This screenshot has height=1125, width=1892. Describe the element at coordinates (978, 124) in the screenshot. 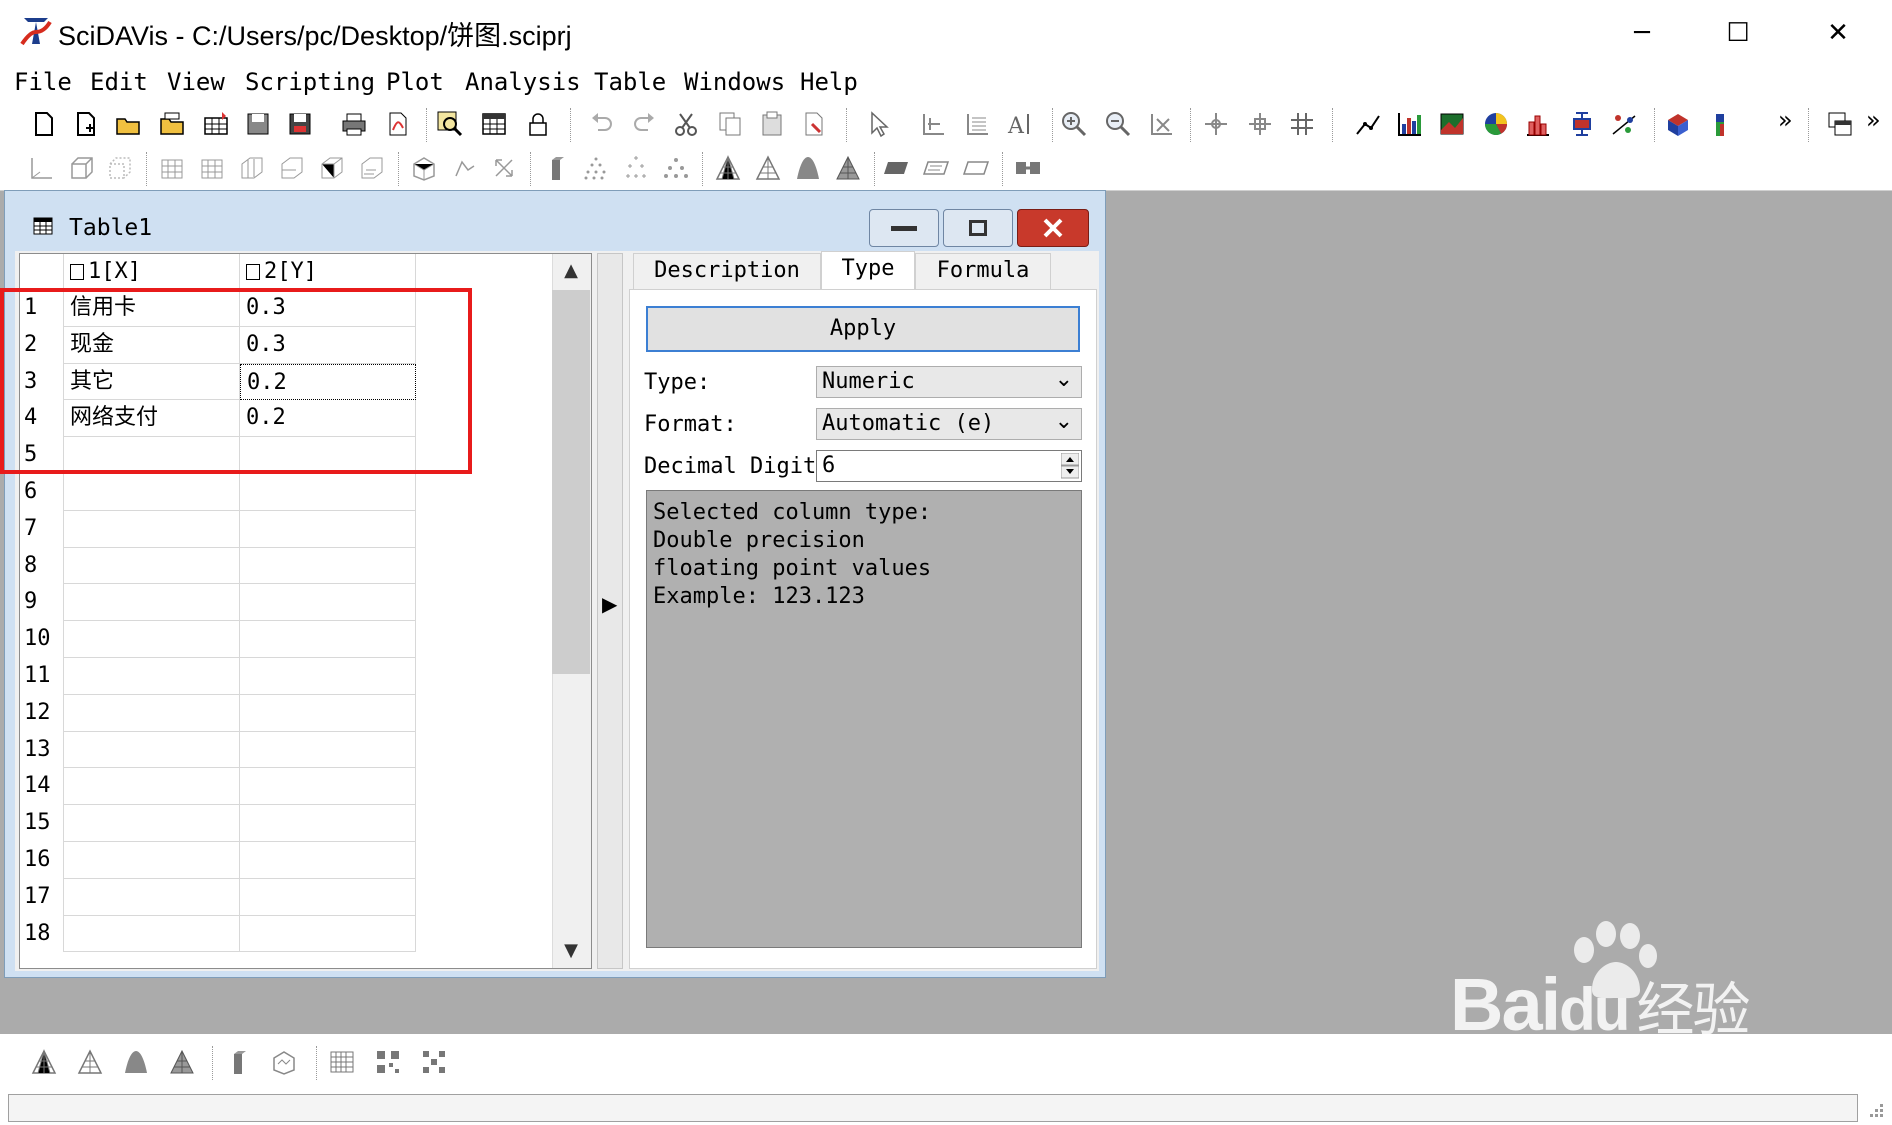

I see `select-range-icon` at that location.